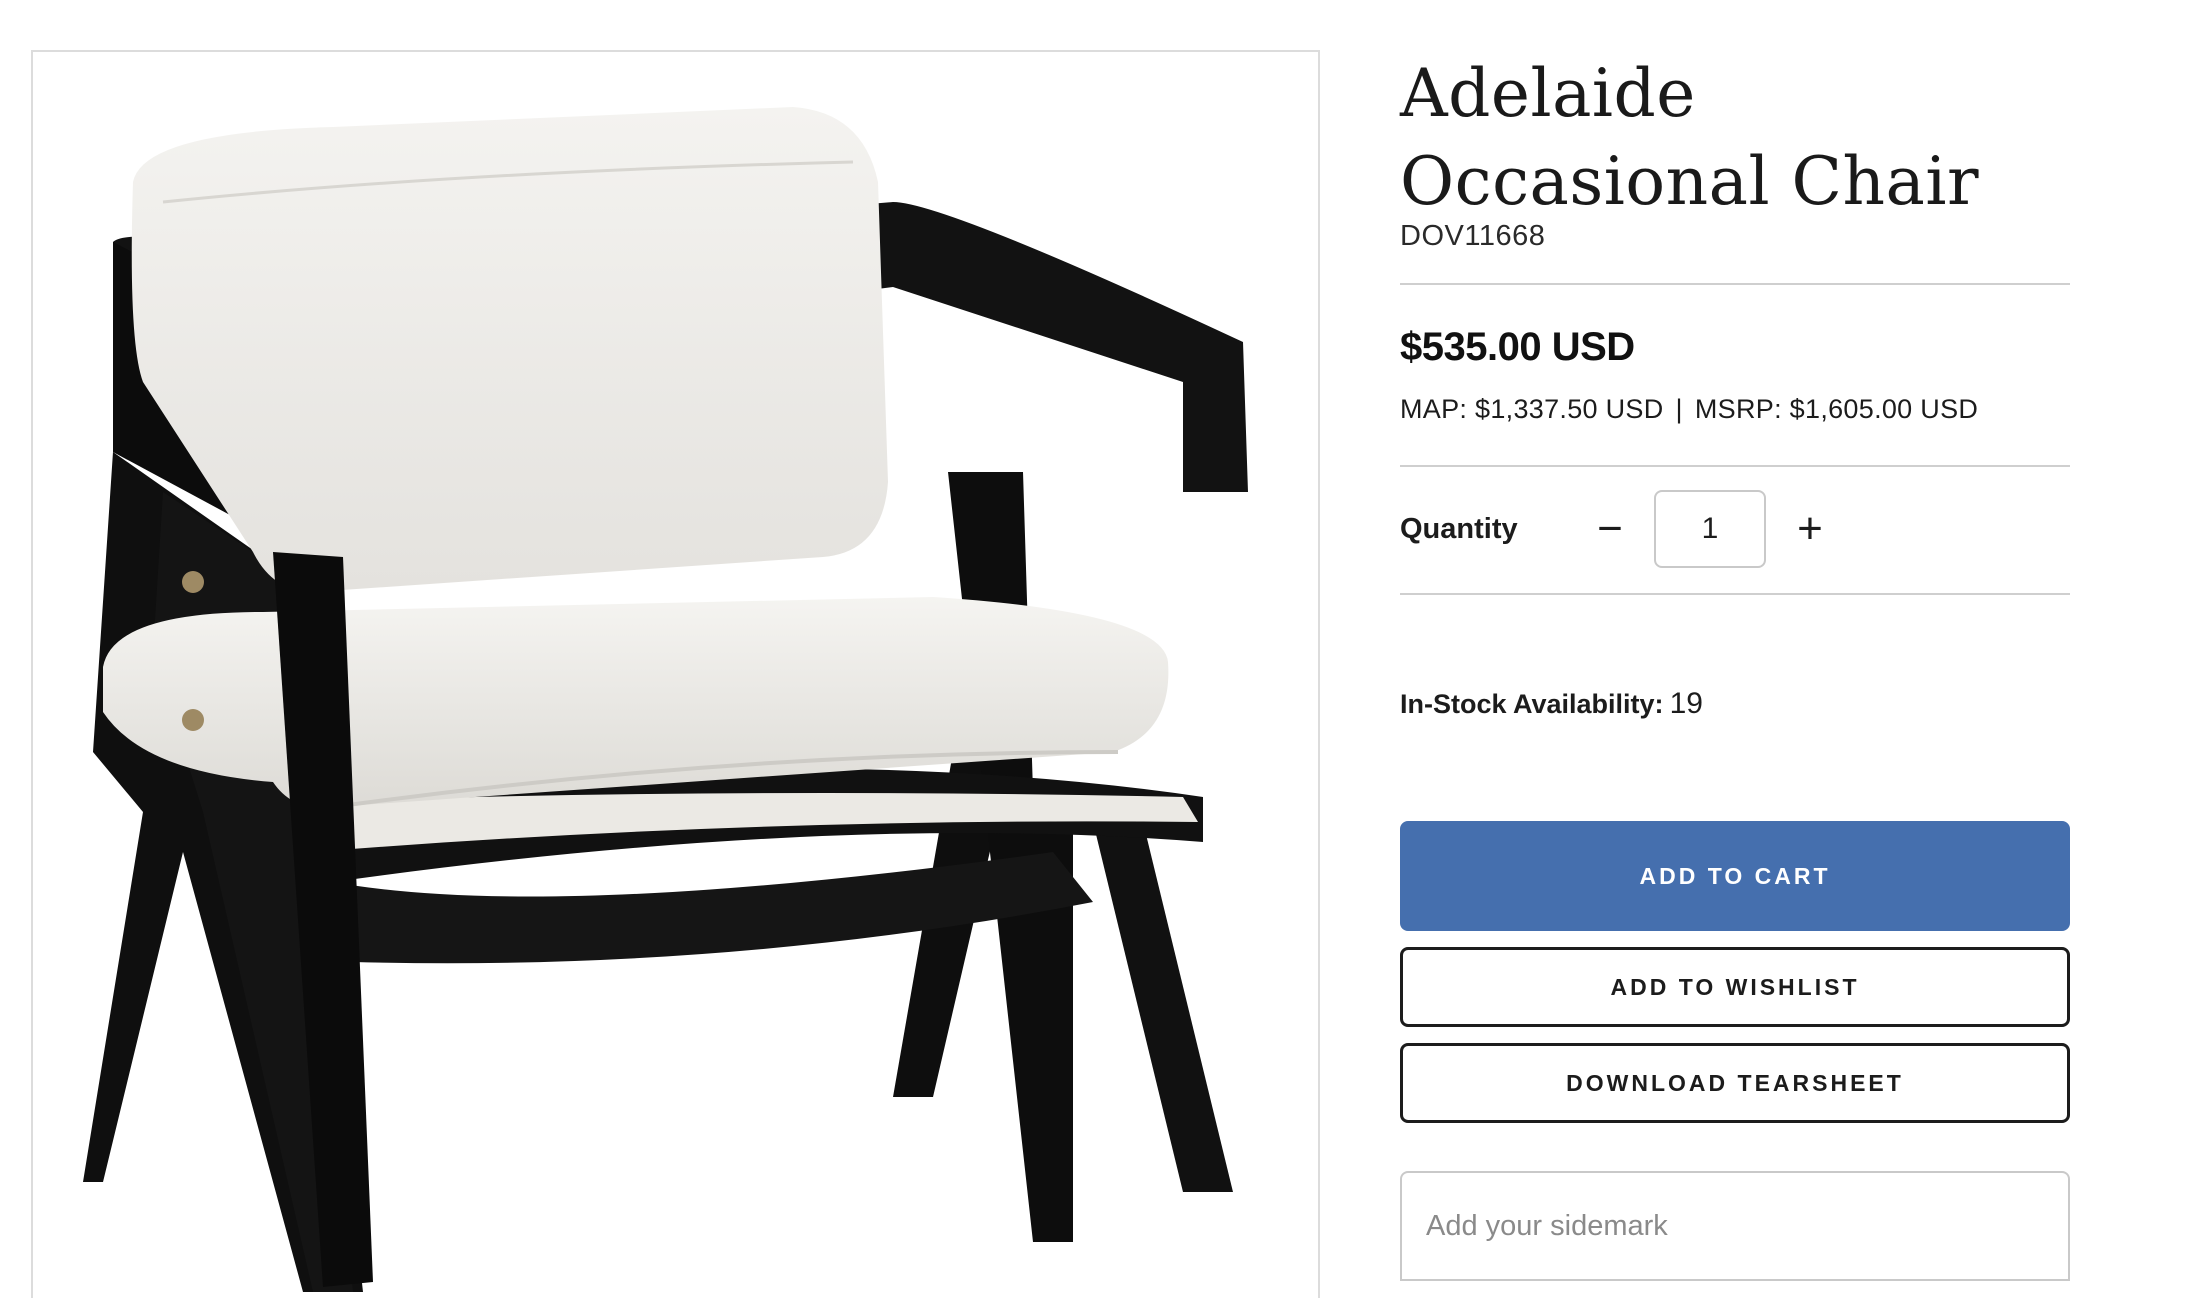 This screenshot has height=1298, width=2212. What do you see at coordinates (1710, 529) in the screenshot?
I see `quantity-input` at bounding box center [1710, 529].